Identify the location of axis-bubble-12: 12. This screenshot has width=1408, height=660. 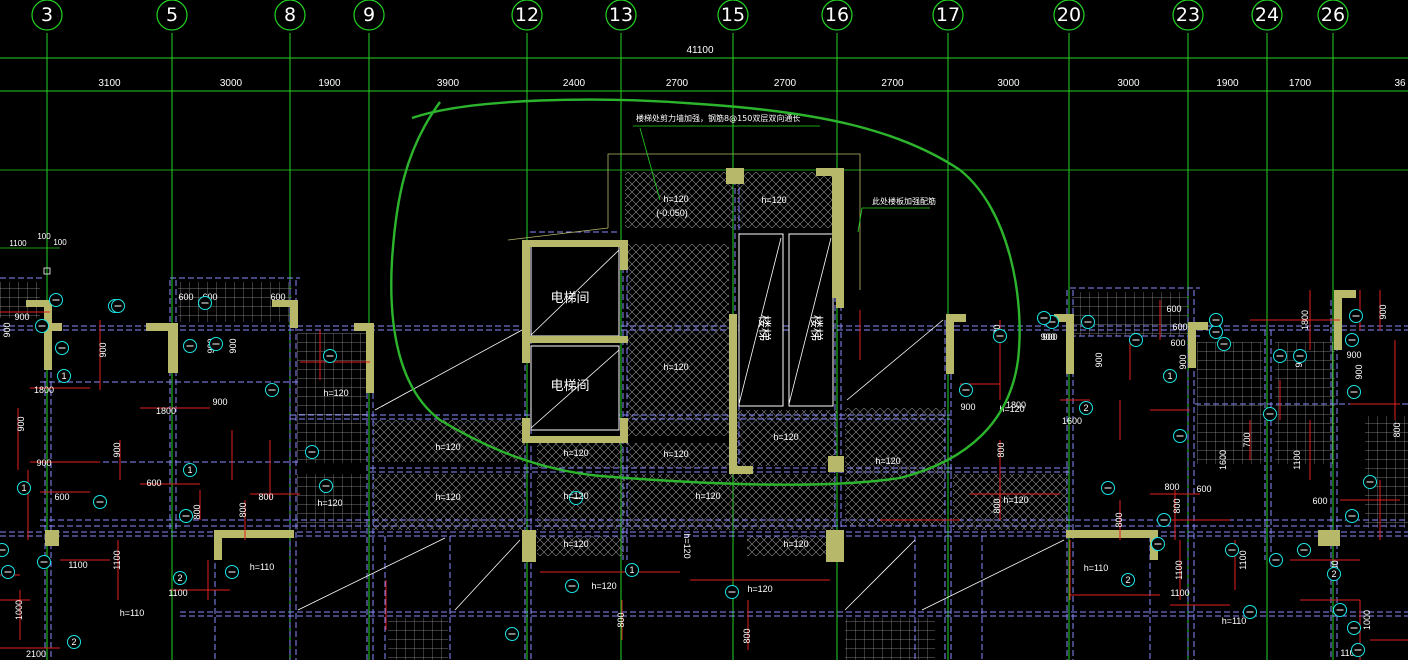
(527, 15).